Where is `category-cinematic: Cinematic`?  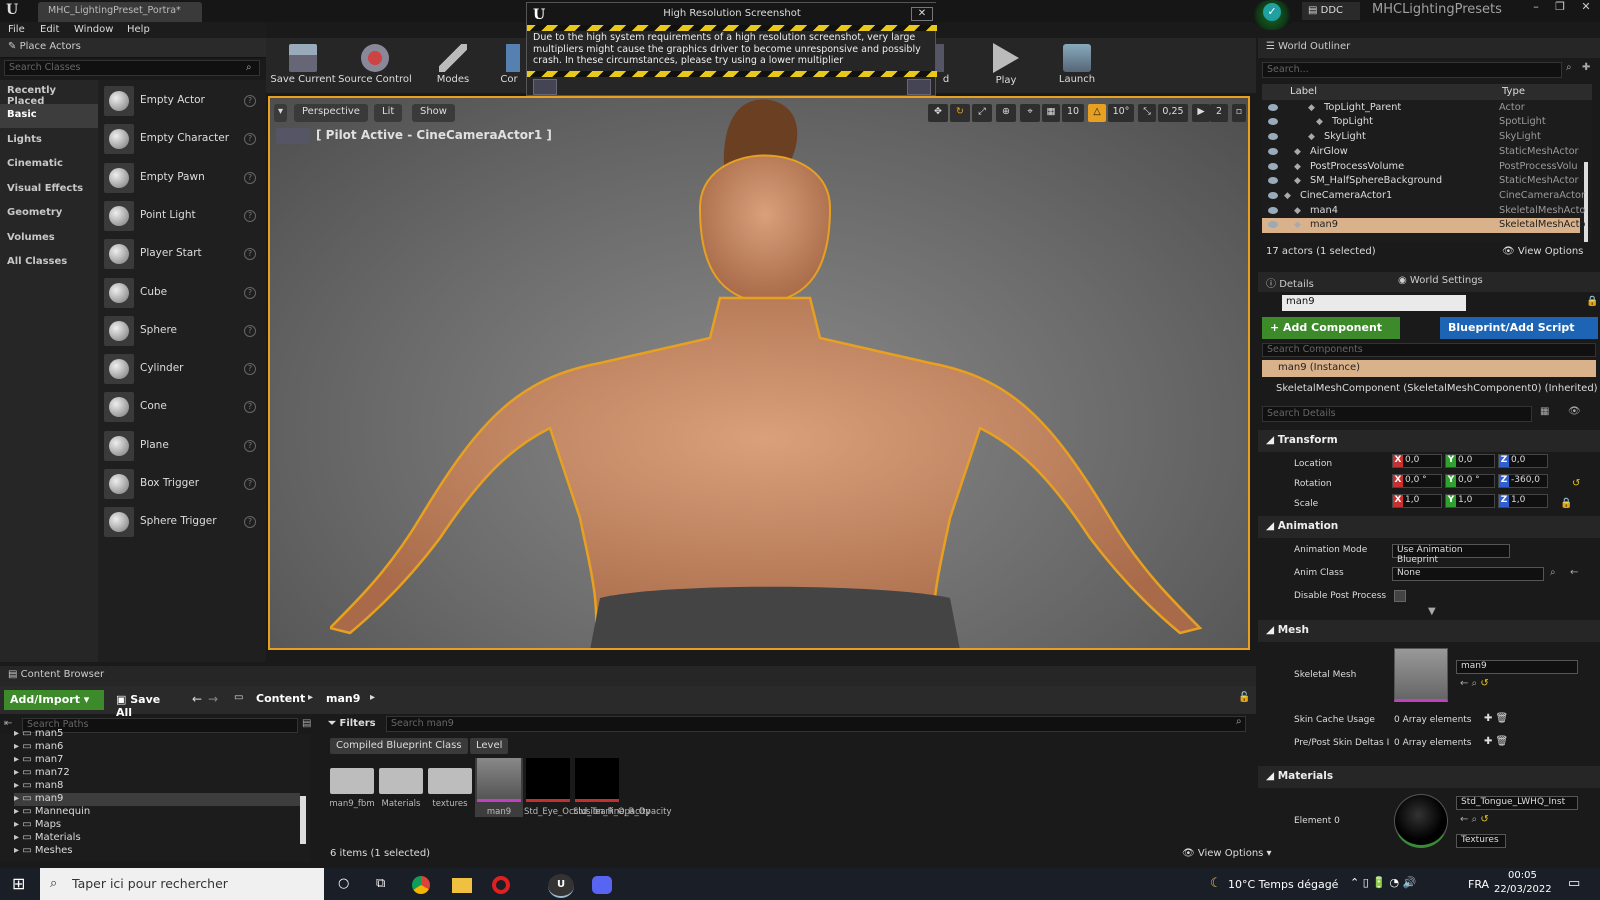 category-cinematic: Cinematic is located at coordinates (49, 165).